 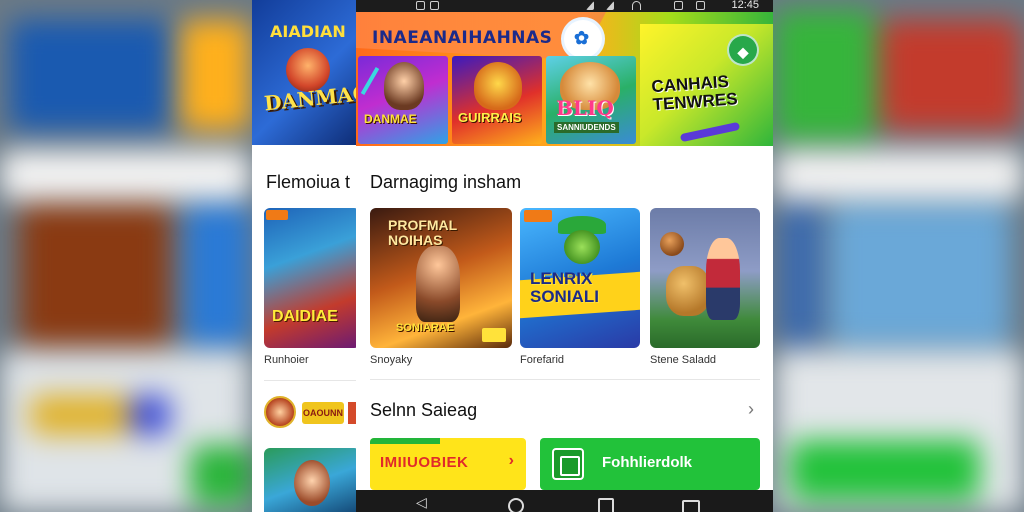 I want to click on hero-tile: GUIRRAIS, so click(x=497, y=100).